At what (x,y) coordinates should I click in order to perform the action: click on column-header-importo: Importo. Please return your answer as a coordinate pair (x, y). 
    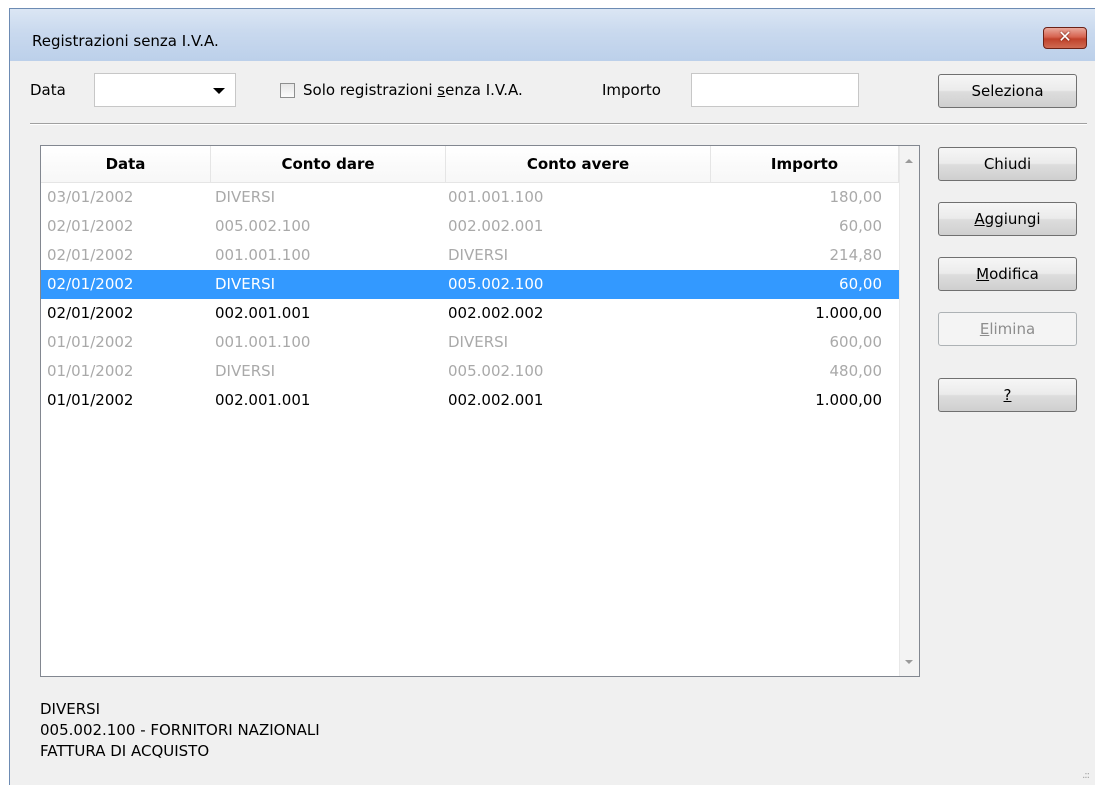
    Looking at the image, I should click on (805, 164).